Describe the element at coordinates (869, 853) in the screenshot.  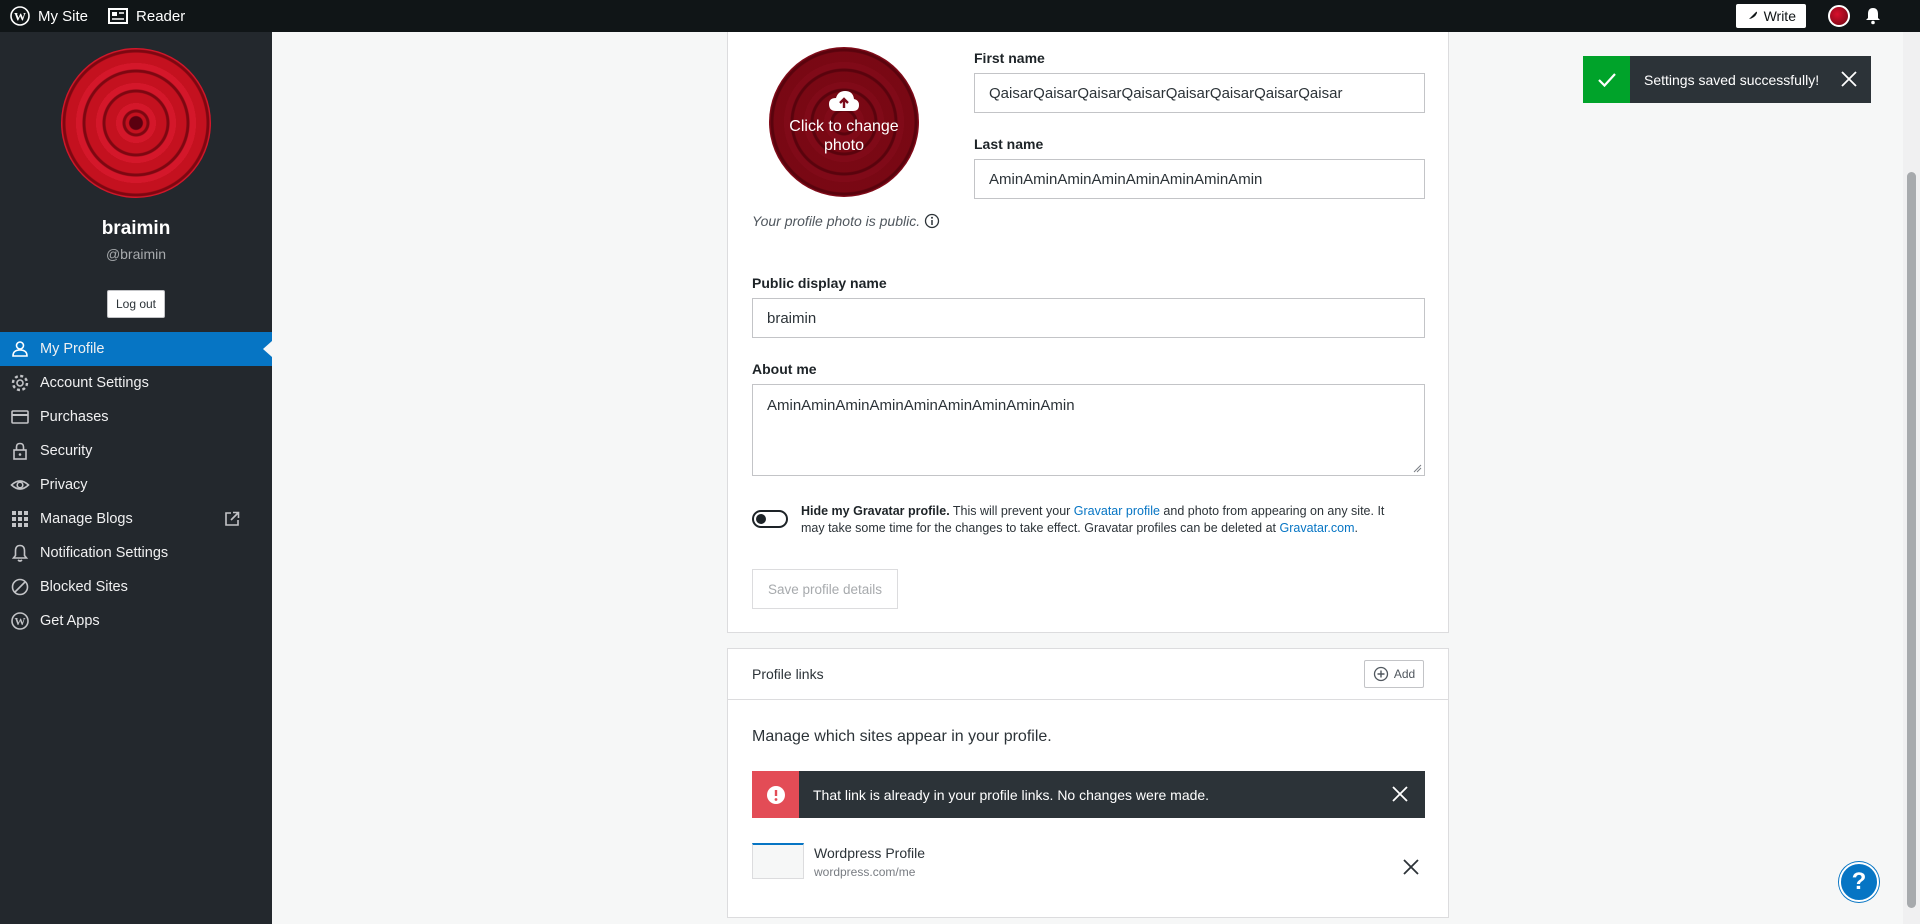
I see `profile-link-name: Wordpress Profile` at that location.